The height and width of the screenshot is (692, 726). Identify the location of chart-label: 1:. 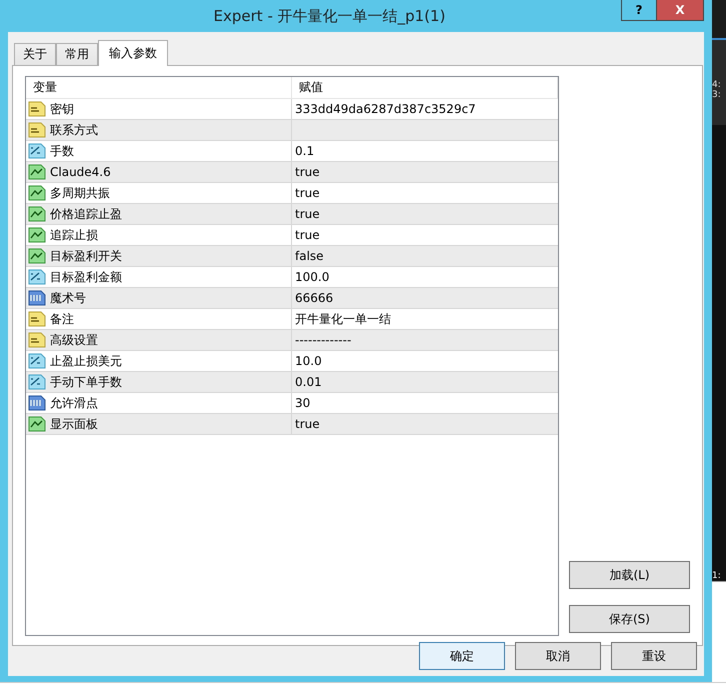
(717, 576).